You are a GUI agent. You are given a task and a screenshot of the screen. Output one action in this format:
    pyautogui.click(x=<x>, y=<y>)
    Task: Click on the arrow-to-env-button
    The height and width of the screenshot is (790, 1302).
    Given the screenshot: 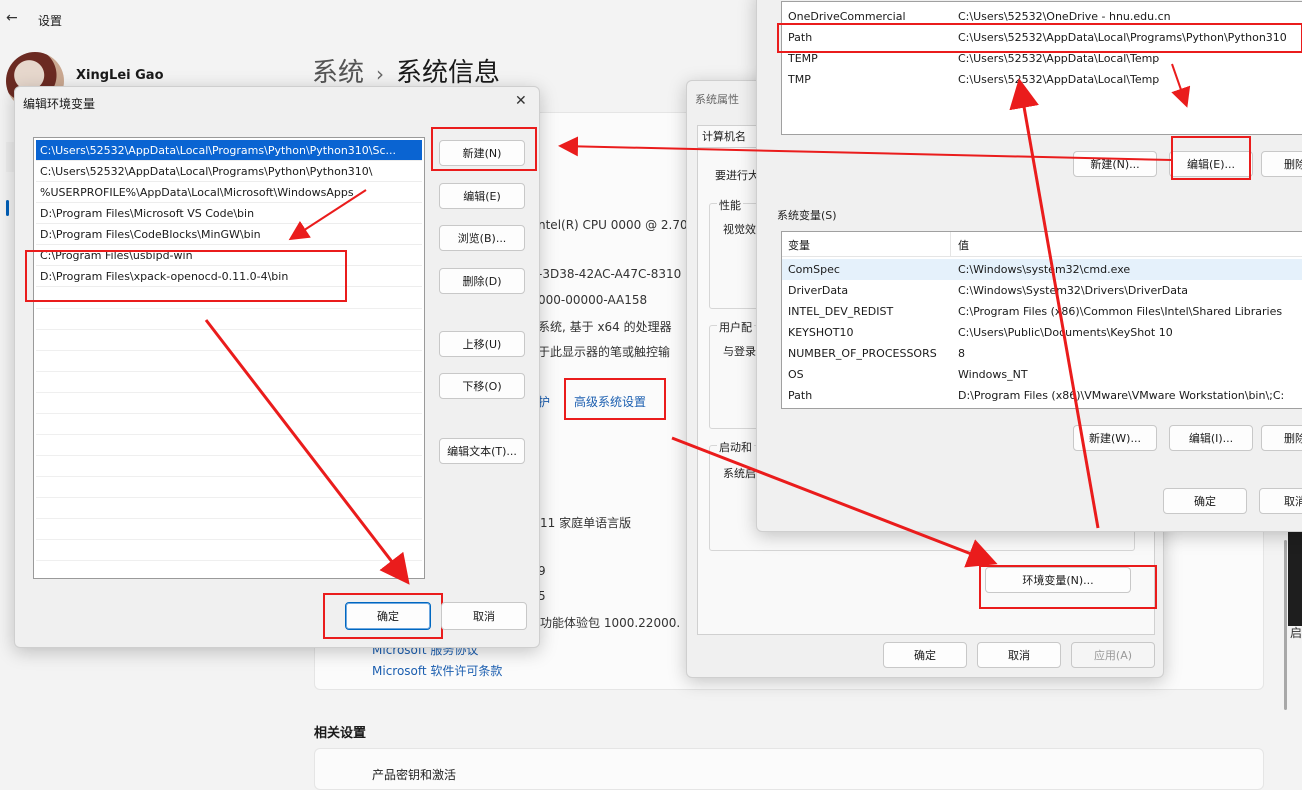 What is the action you would take?
    pyautogui.click(x=834, y=502)
    